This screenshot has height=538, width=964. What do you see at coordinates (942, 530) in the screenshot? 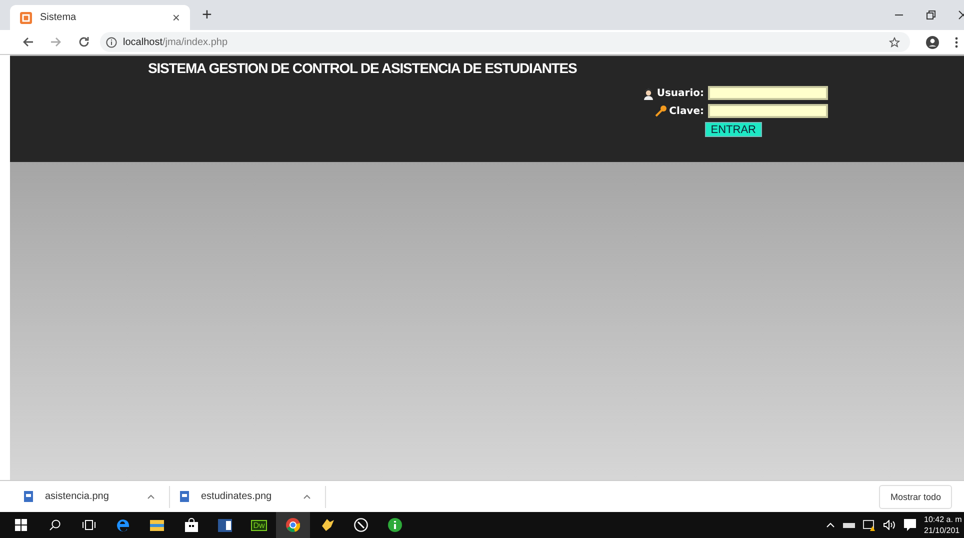
I see `clock-date: 21/10/201` at bounding box center [942, 530].